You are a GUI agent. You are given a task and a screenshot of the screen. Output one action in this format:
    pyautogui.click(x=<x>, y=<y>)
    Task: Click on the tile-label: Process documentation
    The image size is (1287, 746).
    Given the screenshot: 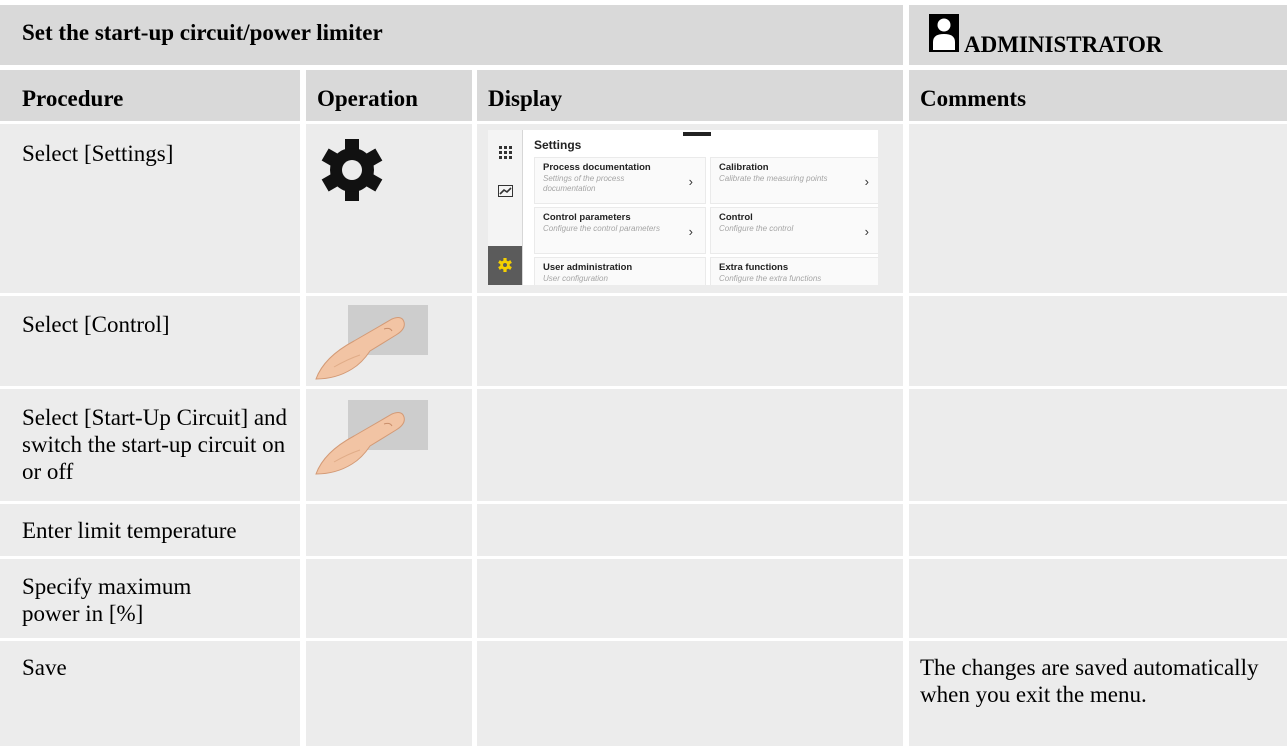 What is the action you would take?
    pyautogui.click(x=597, y=167)
    